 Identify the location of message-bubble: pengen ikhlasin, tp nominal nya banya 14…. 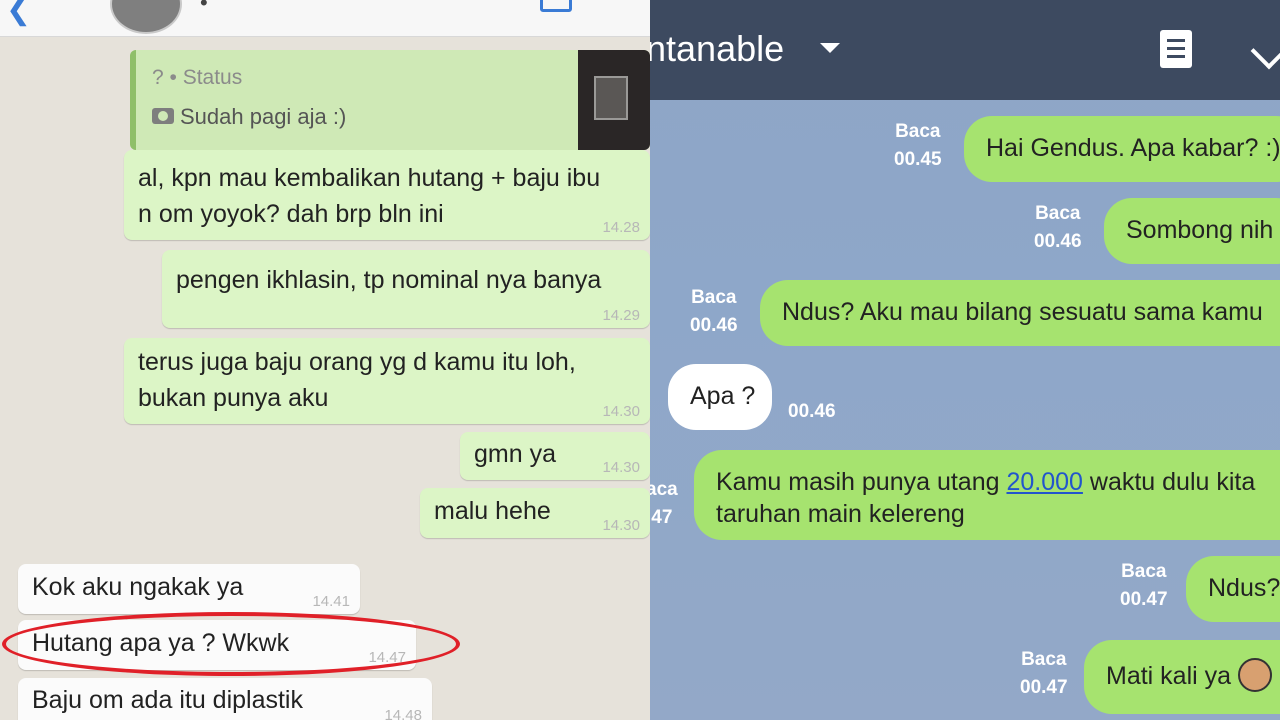
(406, 289).